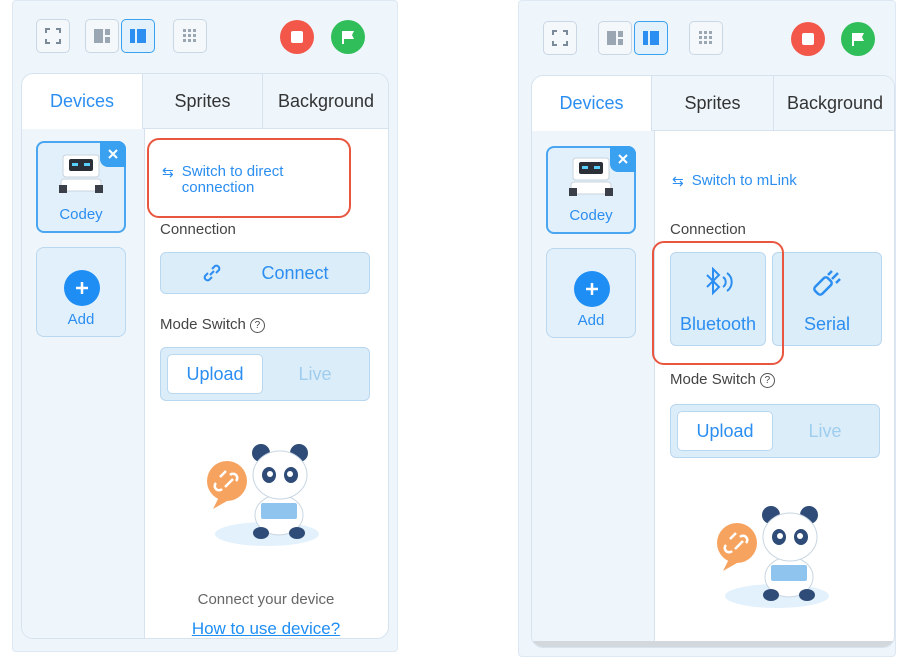 Image resolution: width=897 pixels, height=657 pixels. I want to click on connect-device-text: Connect your device, so click(266, 599).